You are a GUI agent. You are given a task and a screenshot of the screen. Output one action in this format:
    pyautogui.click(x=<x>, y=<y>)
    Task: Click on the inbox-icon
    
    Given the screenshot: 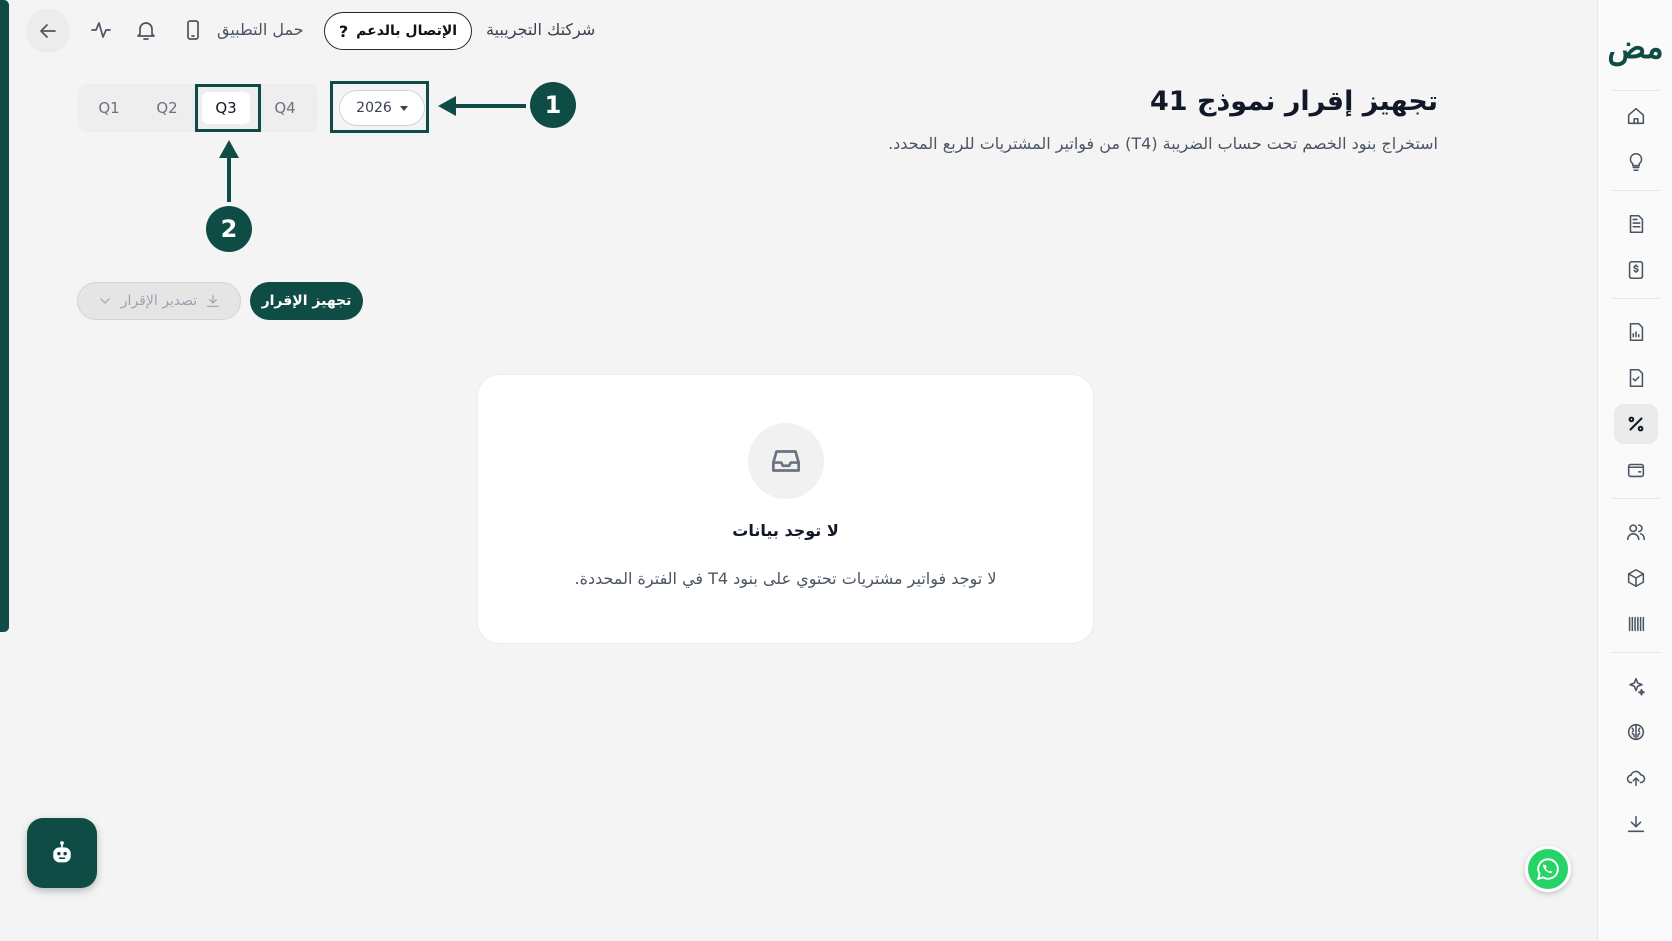 What is the action you would take?
    pyautogui.click(x=786, y=461)
    